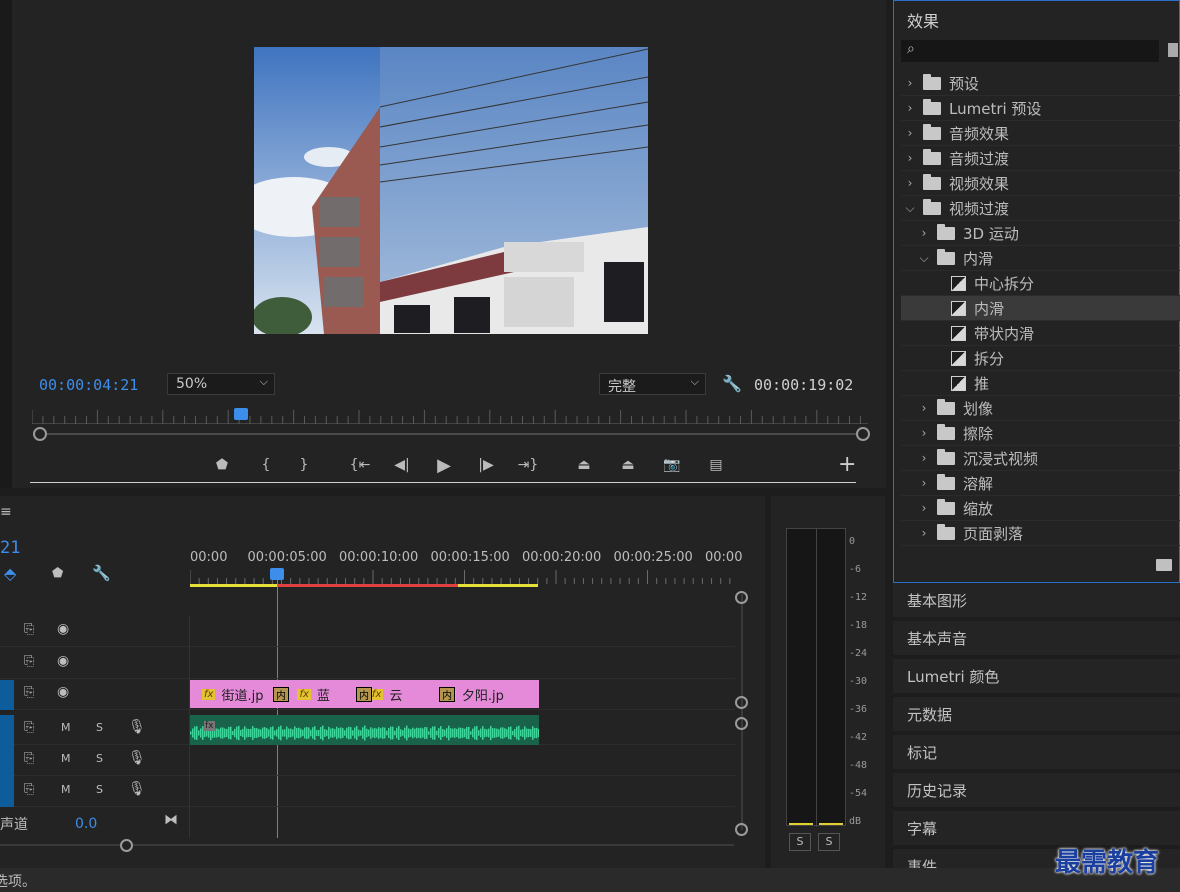 The image size is (1180, 892). What do you see at coordinates (221, 384) in the screenshot?
I see `zoom-dropdown: 50% ⌵` at bounding box center [221, 384].